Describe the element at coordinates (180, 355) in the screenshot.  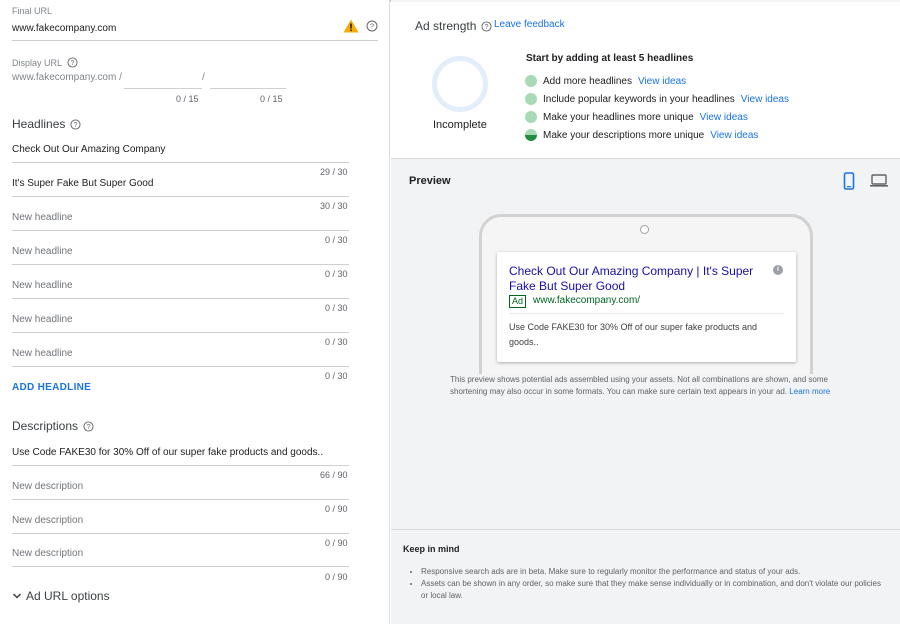
I see `headline-input-7: New headline` at that location.